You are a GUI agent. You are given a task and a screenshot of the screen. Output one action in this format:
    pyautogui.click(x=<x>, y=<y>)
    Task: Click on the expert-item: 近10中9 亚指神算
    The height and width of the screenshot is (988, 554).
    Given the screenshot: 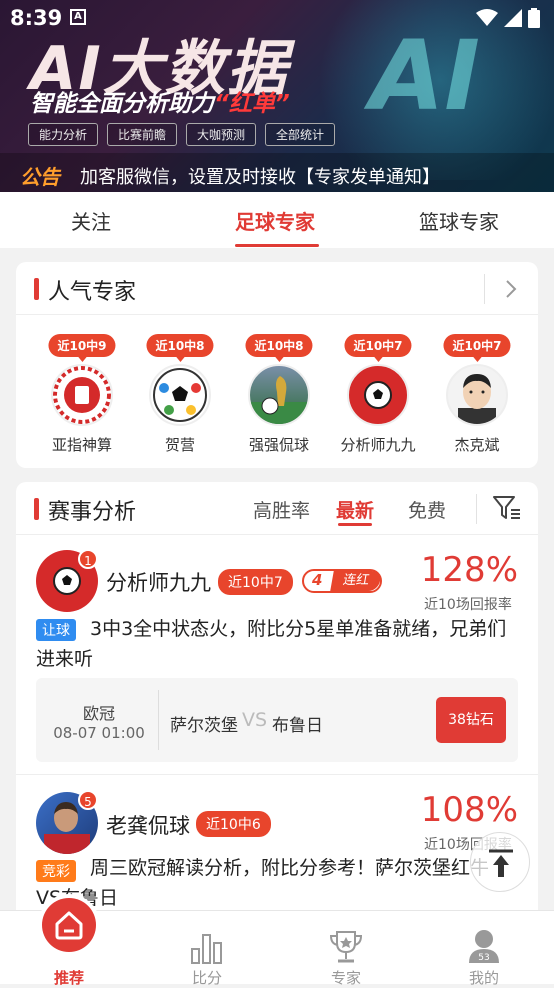 What is the action you would take?
    pyautogui.click(x=82, y=394)
    